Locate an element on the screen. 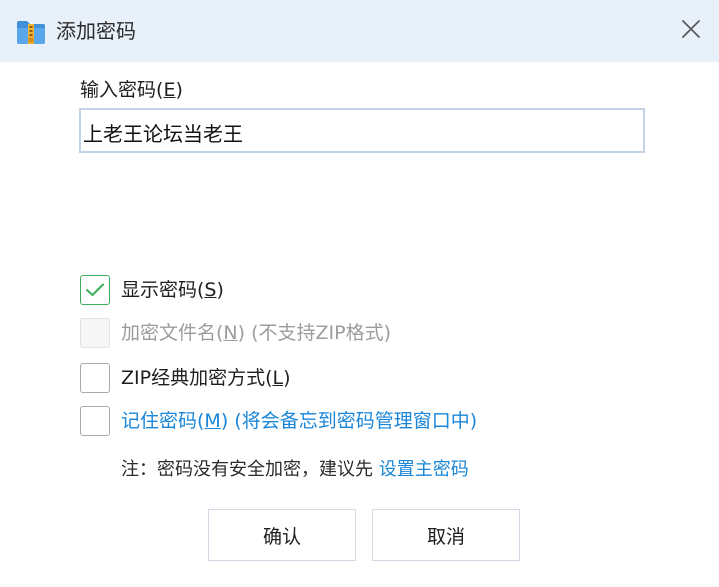 The image size is (719, 587). show-password-text: 显示密码( is located at coordinates (163, 290).